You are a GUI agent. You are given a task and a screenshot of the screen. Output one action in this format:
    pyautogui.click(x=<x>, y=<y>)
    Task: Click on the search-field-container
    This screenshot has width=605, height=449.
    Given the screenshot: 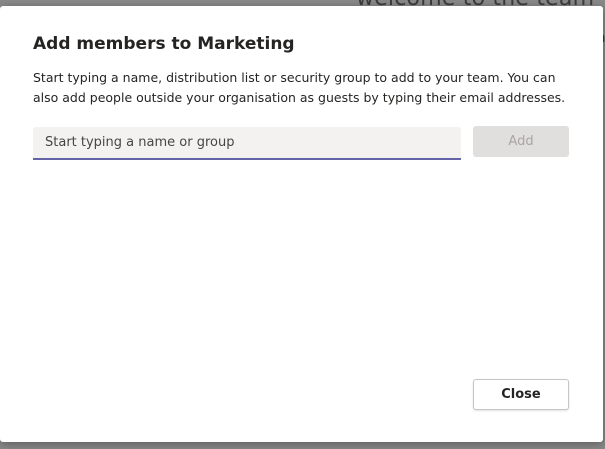 What is the action you would take?
    pyautogui.click(x=247, y=143)
    